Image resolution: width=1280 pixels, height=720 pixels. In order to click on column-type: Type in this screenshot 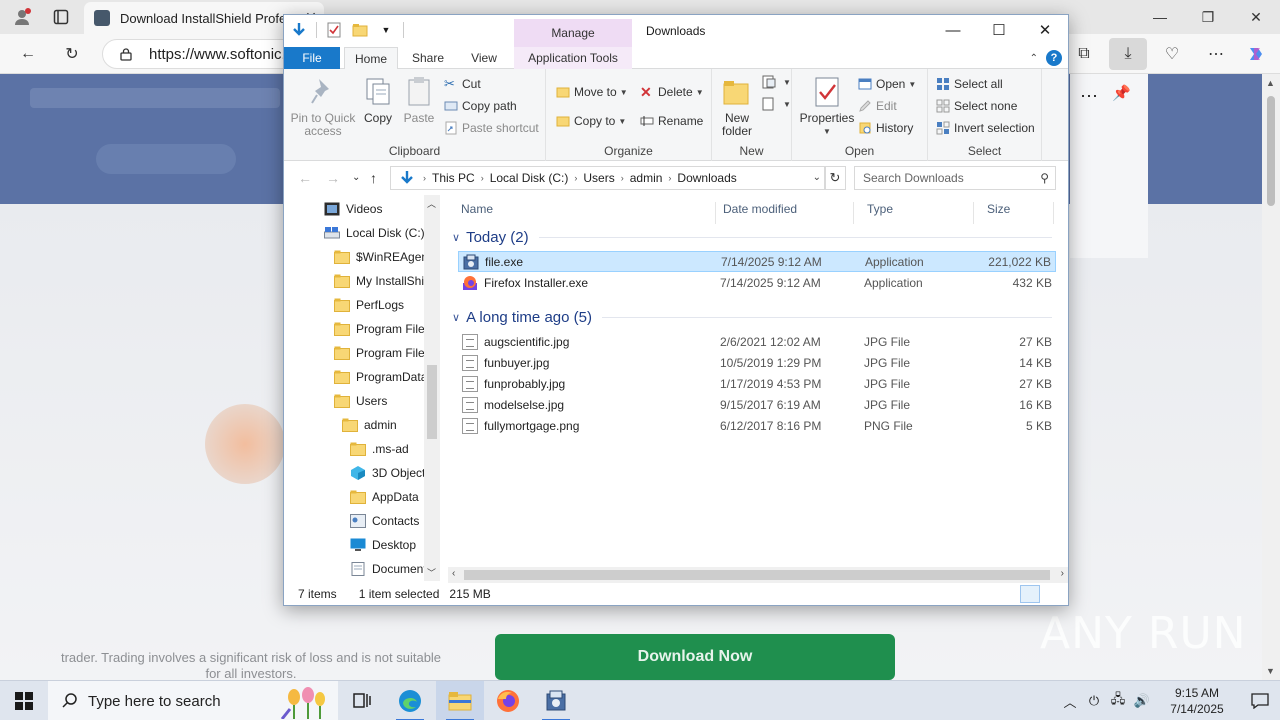, I will do `click(914, 213)`.